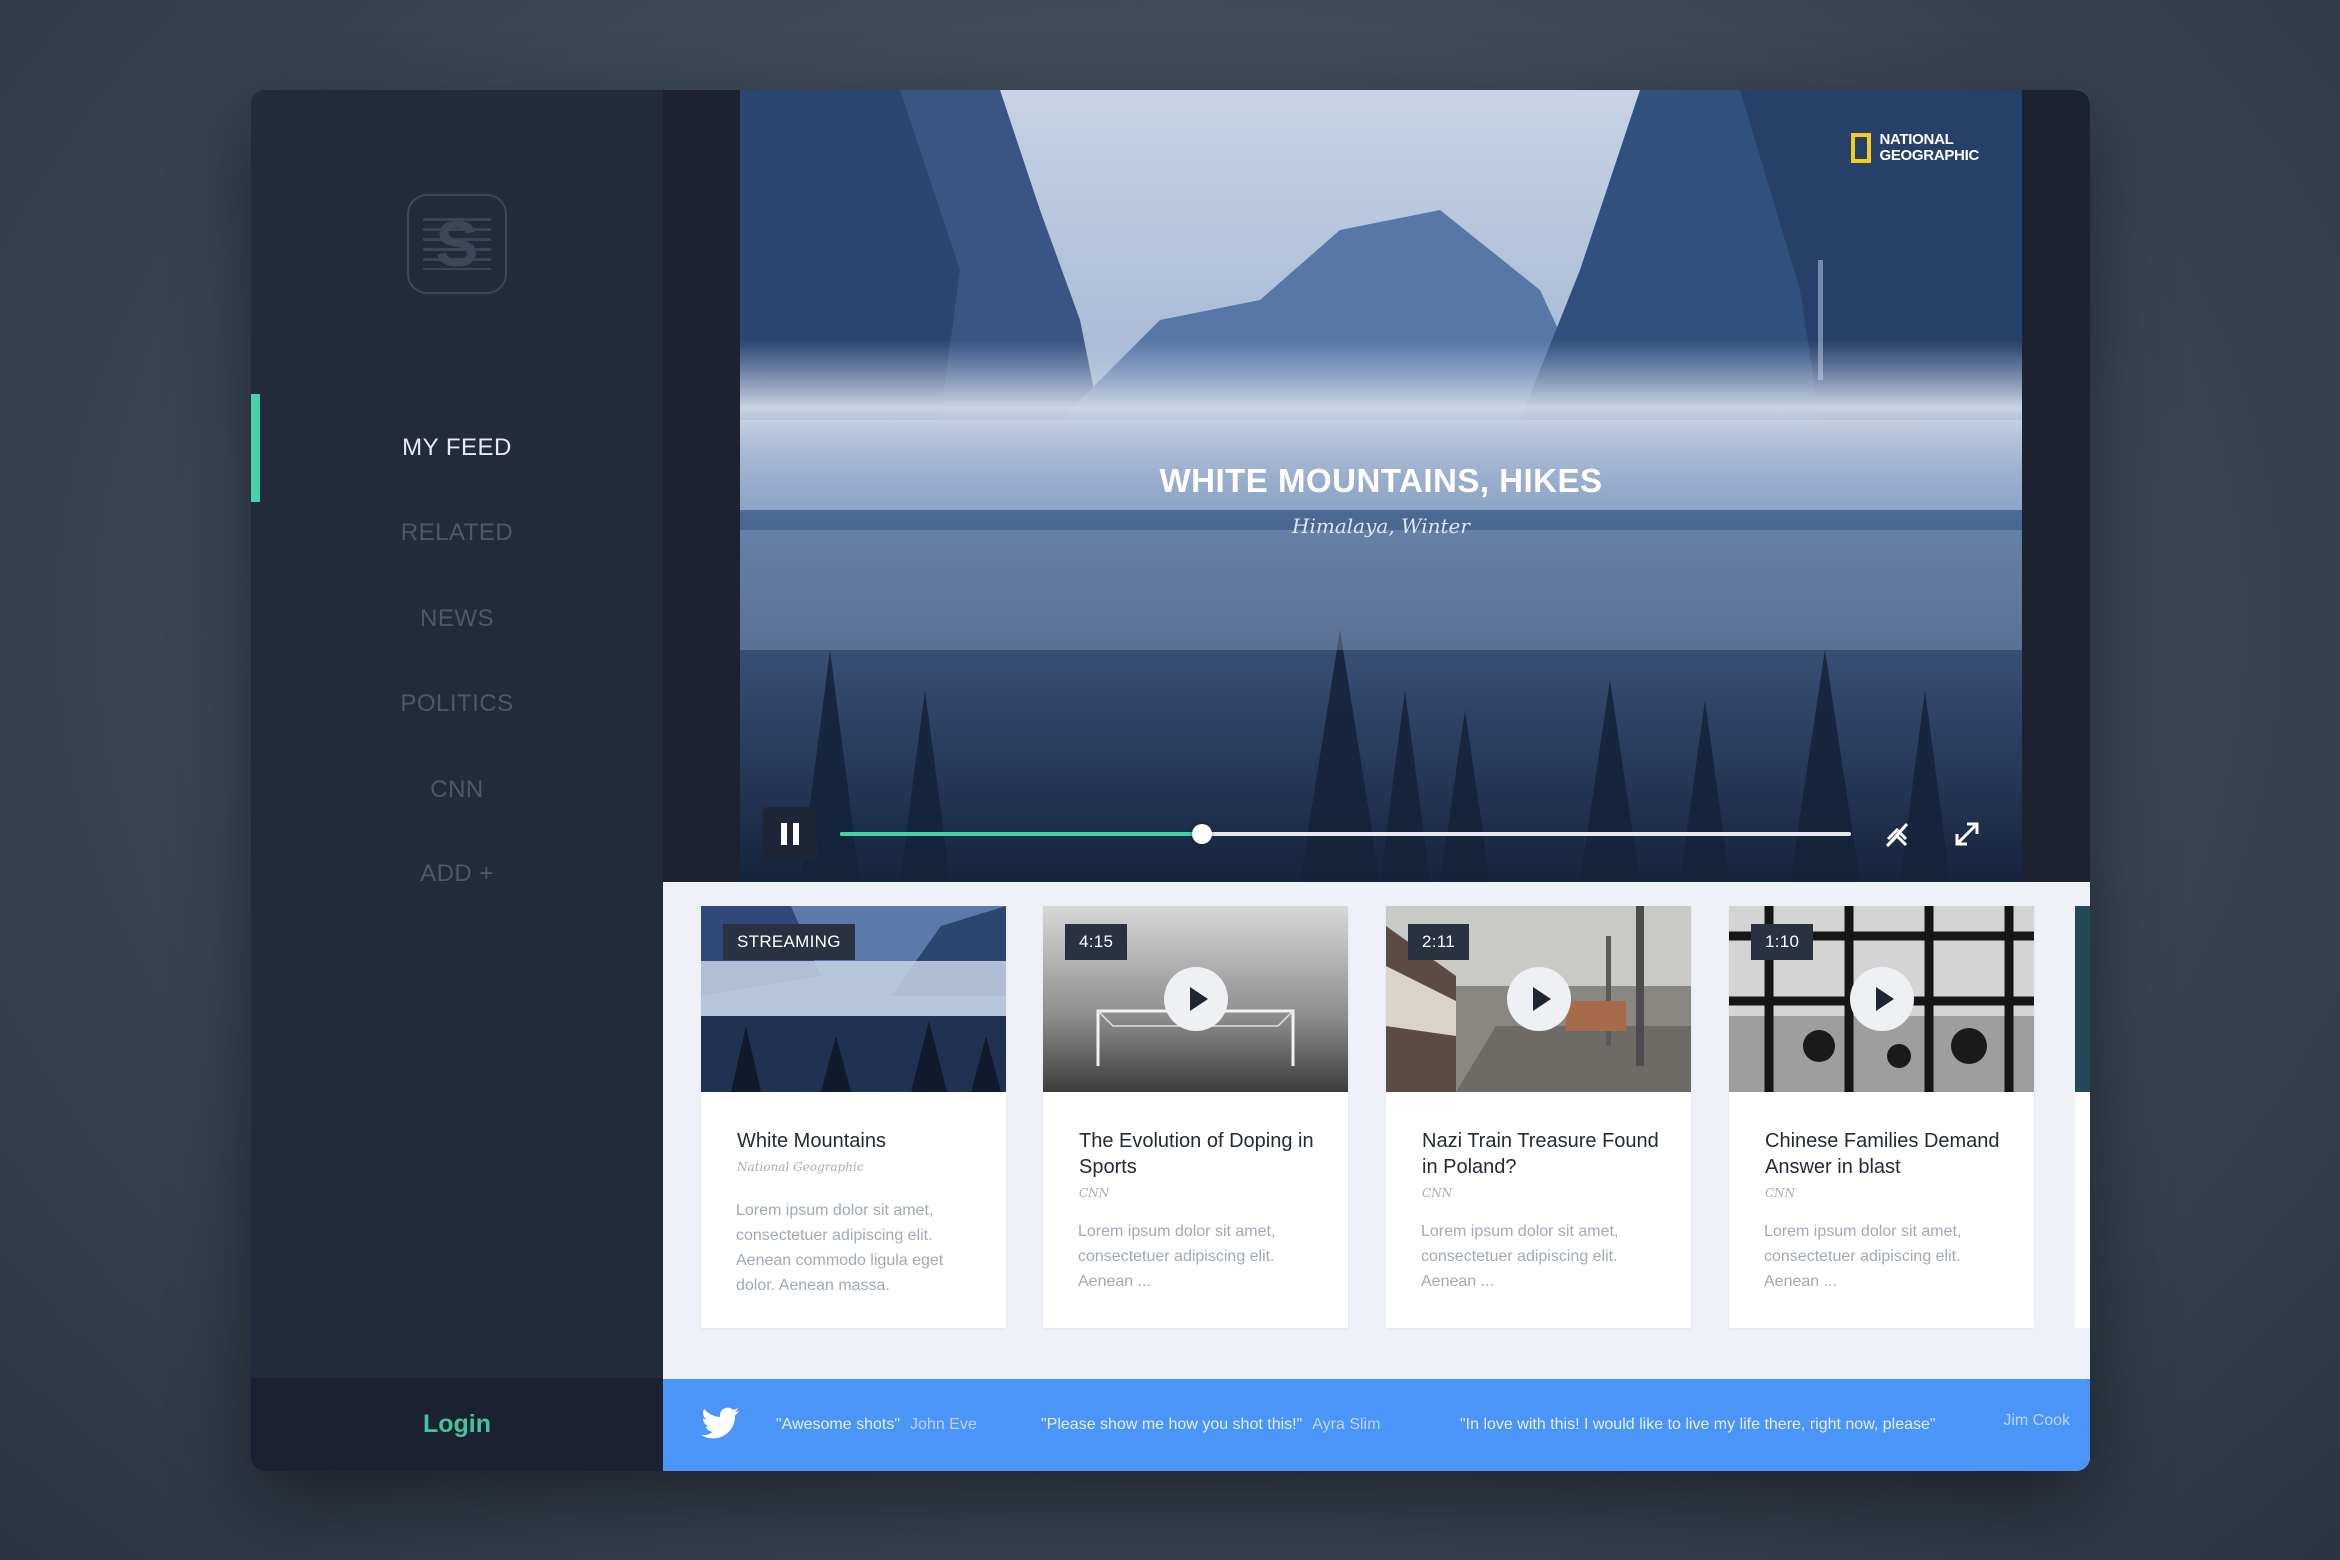 The width and height of the screenshot is (2340, 1560). I want to click on progress-handle, so click(1201, 834).